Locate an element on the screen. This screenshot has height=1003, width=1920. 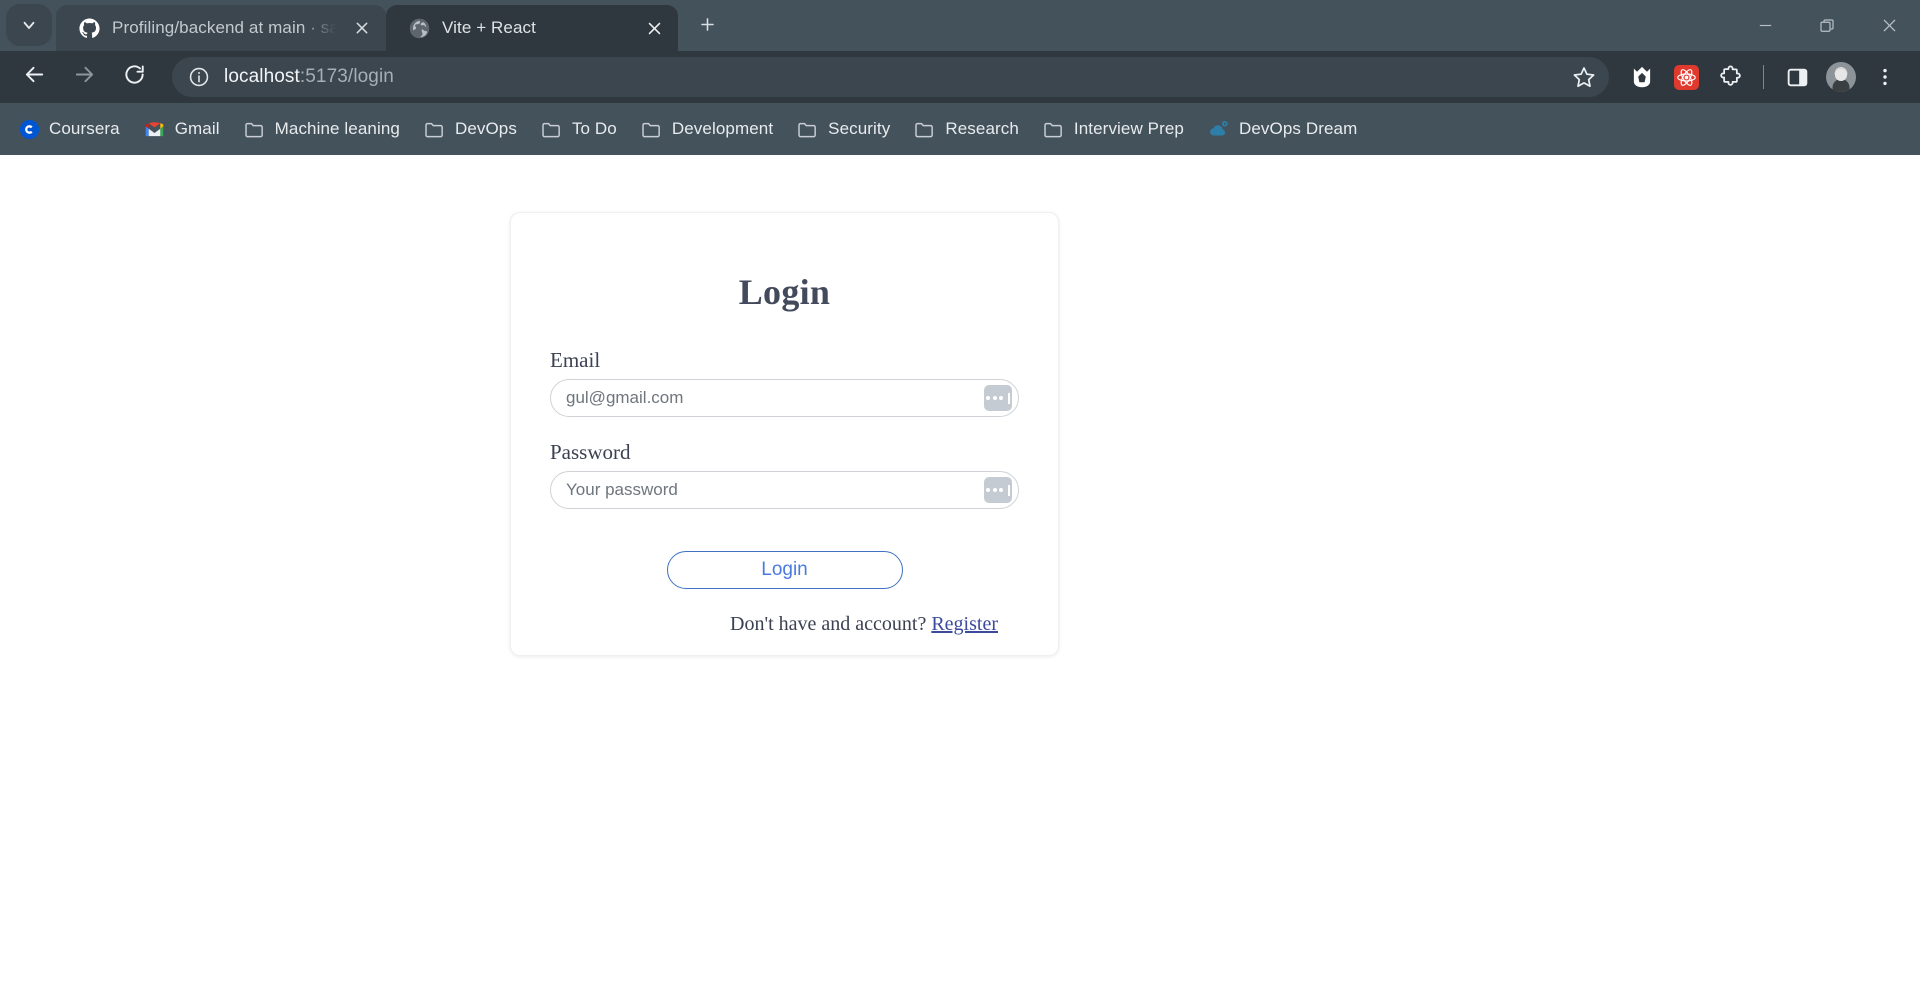
github-icon is located at coordinates (89, 28).